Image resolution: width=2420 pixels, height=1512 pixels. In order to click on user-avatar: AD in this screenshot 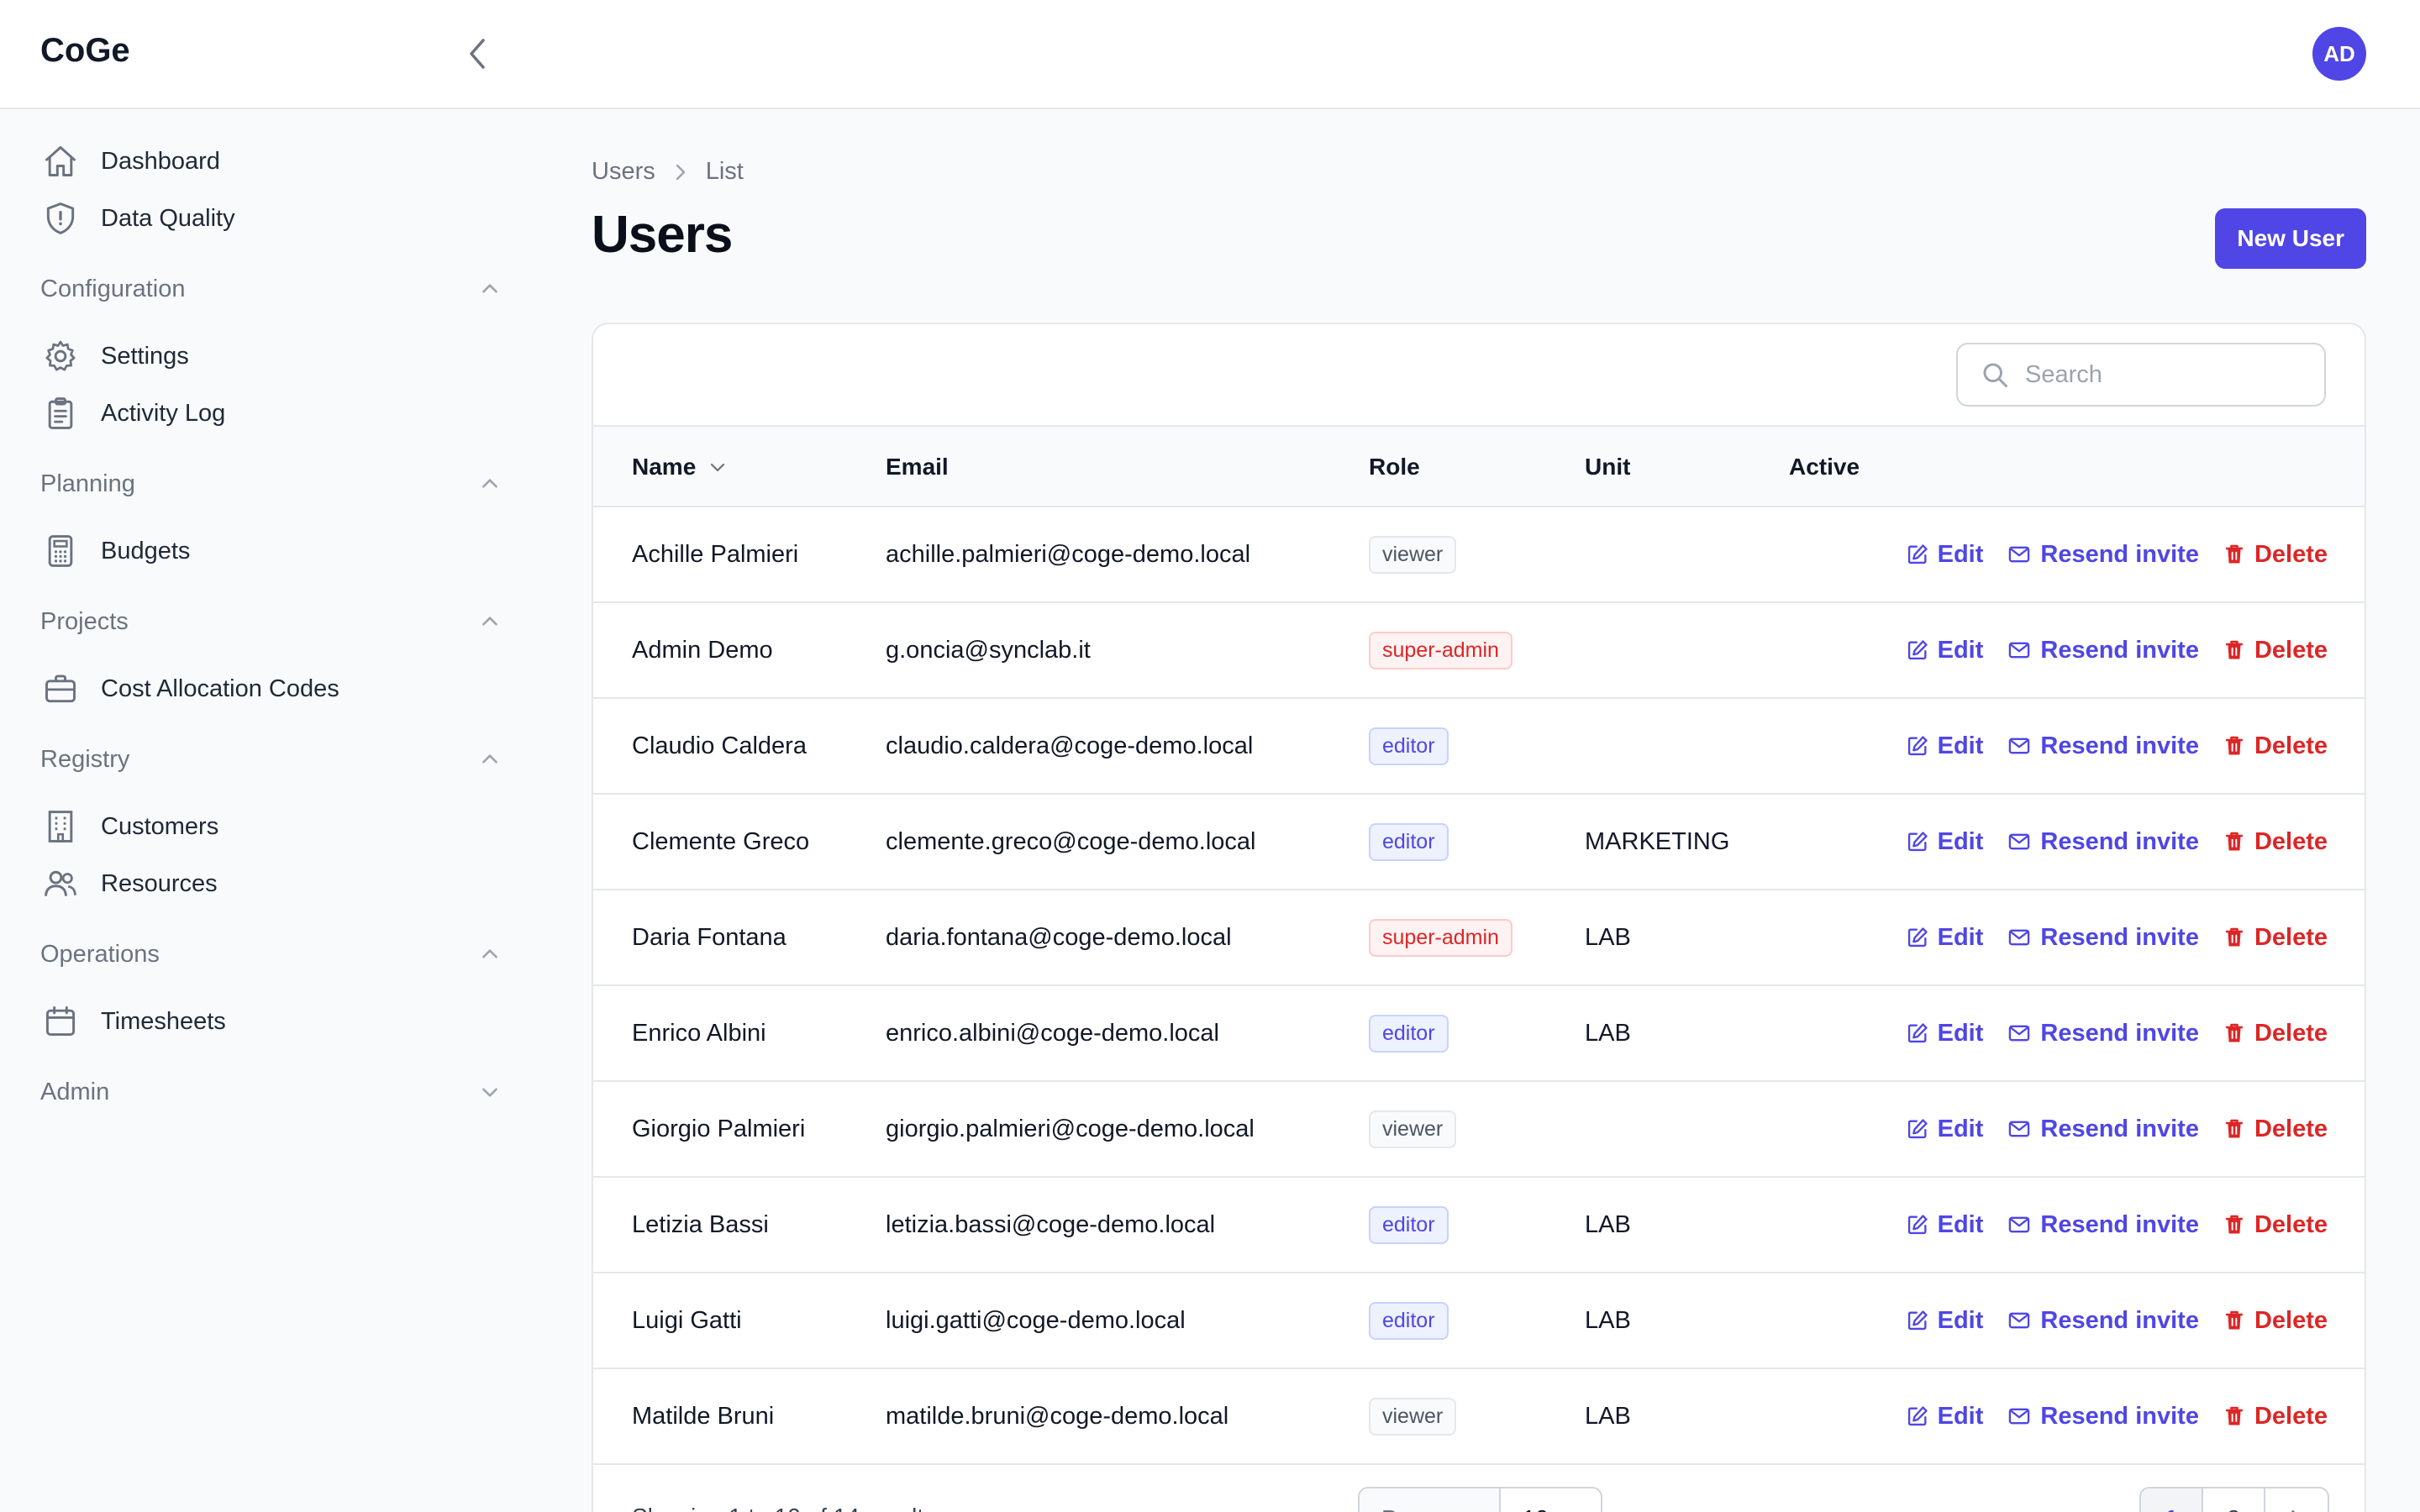, I will do `click(2339, 54)`.